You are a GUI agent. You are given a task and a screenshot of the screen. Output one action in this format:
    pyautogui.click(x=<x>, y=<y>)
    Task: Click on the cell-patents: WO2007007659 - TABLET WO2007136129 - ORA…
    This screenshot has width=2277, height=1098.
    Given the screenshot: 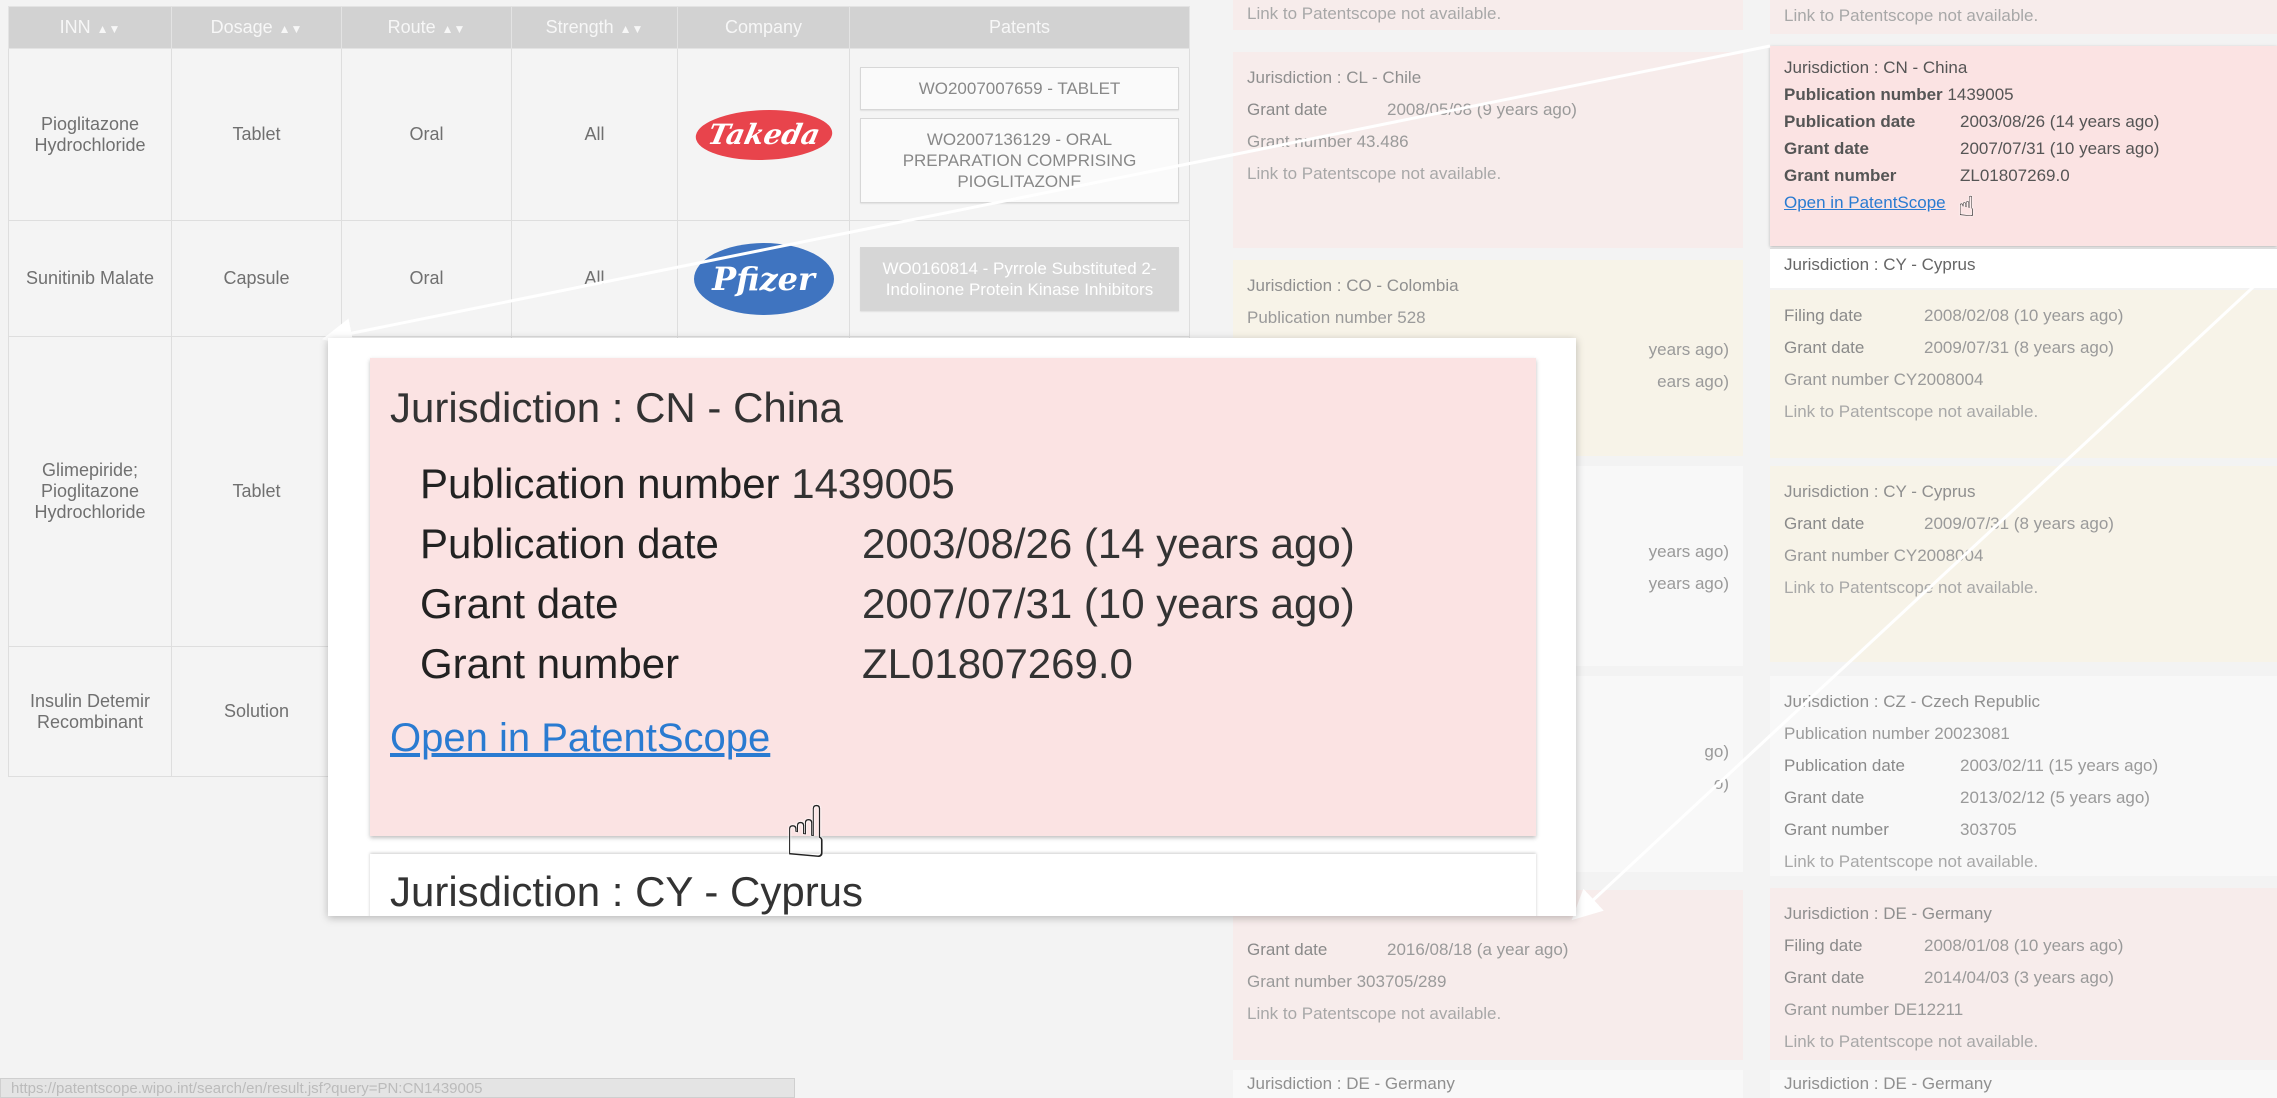 What is the action you would take?
    pyautogui.click(x=1019, y=134)
    